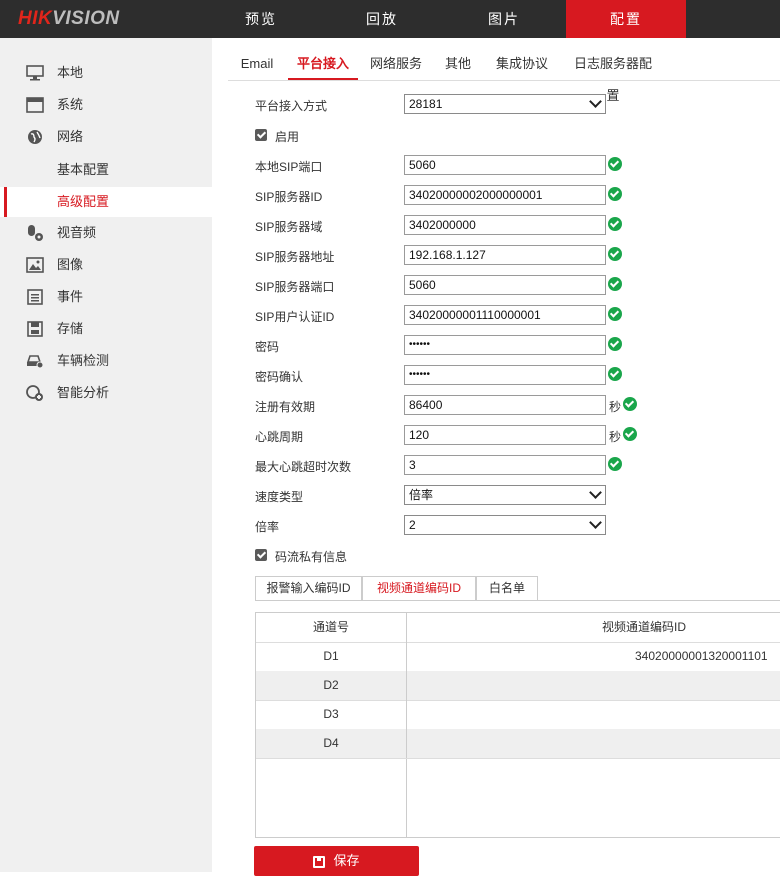  Describe the element at coordinates (35, 105) in the screenshot. I see `window-icon` at that location.